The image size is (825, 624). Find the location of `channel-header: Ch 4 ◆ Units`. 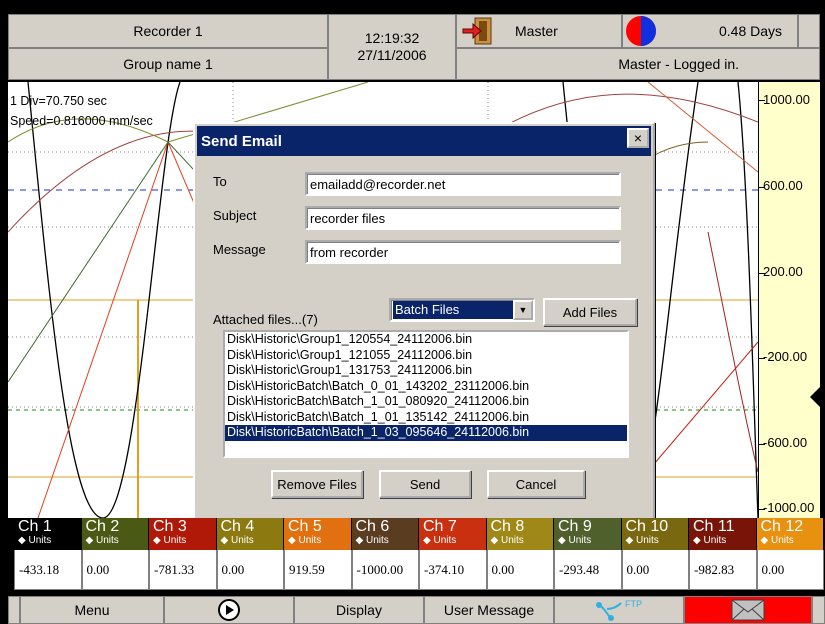

channel-header: Ch 4 ◆ Units is located at coordinates (250, 534).